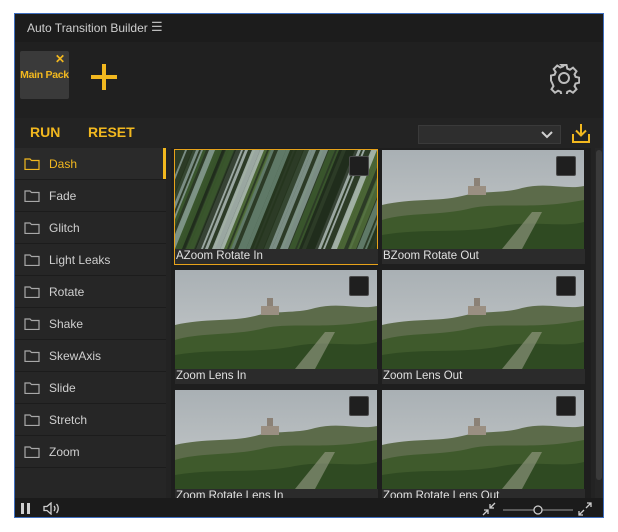 This screenshot has width=618, height=532. Describe the element at coordinates (63, 196) in the screenshot. I see `sidebar-item-label: Fade` at that location.